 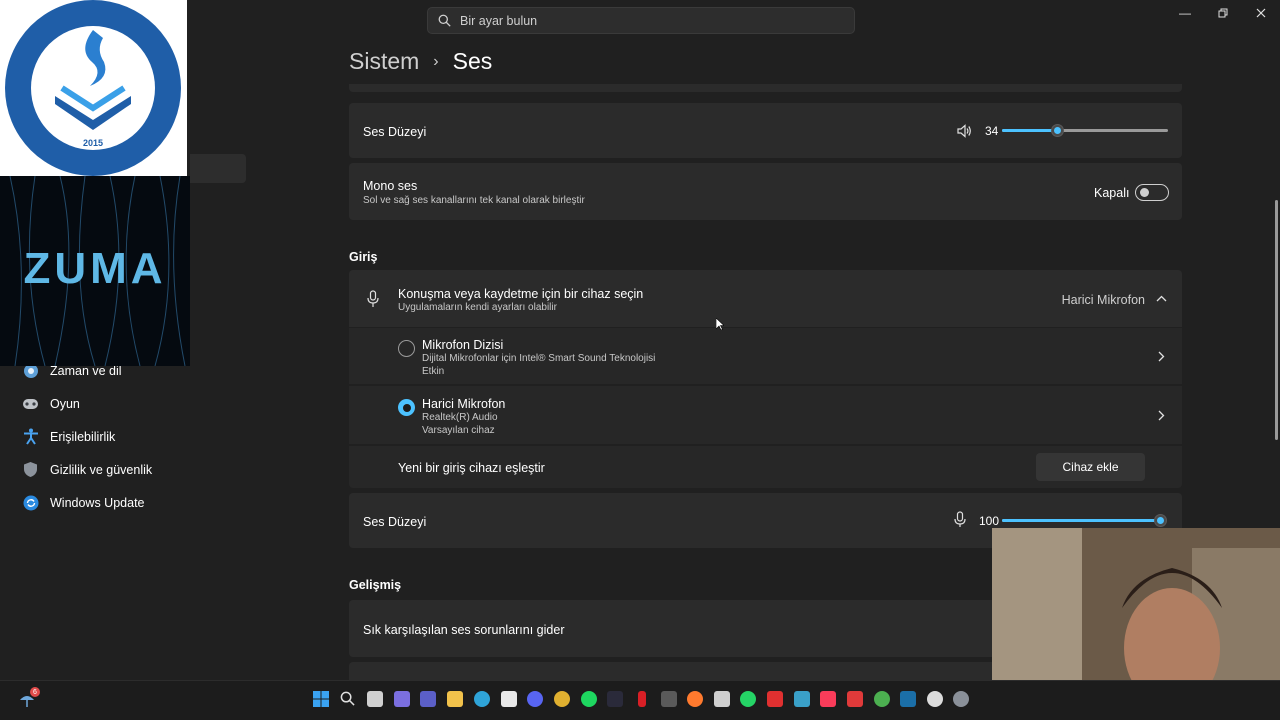 What do you see at coordinates (30, 403) in the screenshot?
I see `gamepad-icon` at bounding box center [30, 403].